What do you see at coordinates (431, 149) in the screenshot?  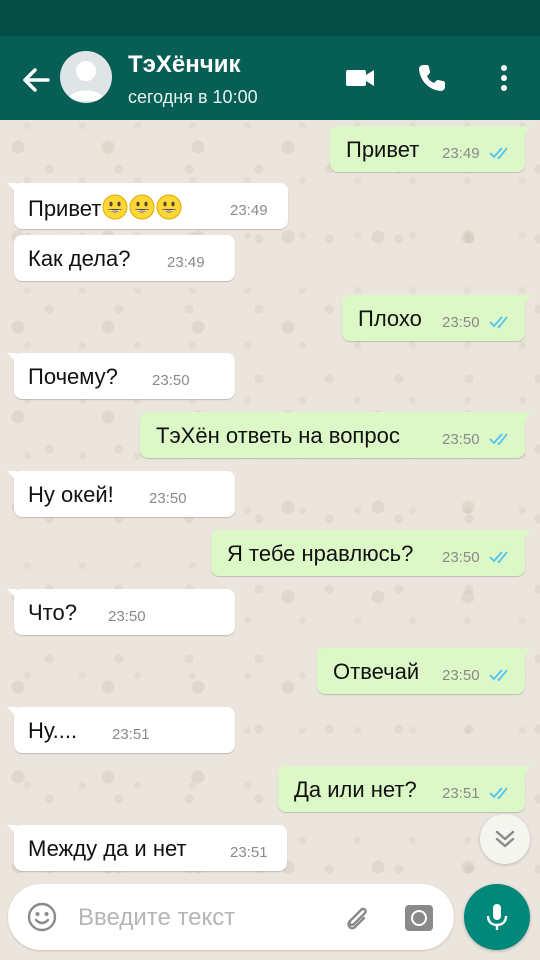 I see `message-outgoing: Привет 23:49` at bounding box center [431, 149].